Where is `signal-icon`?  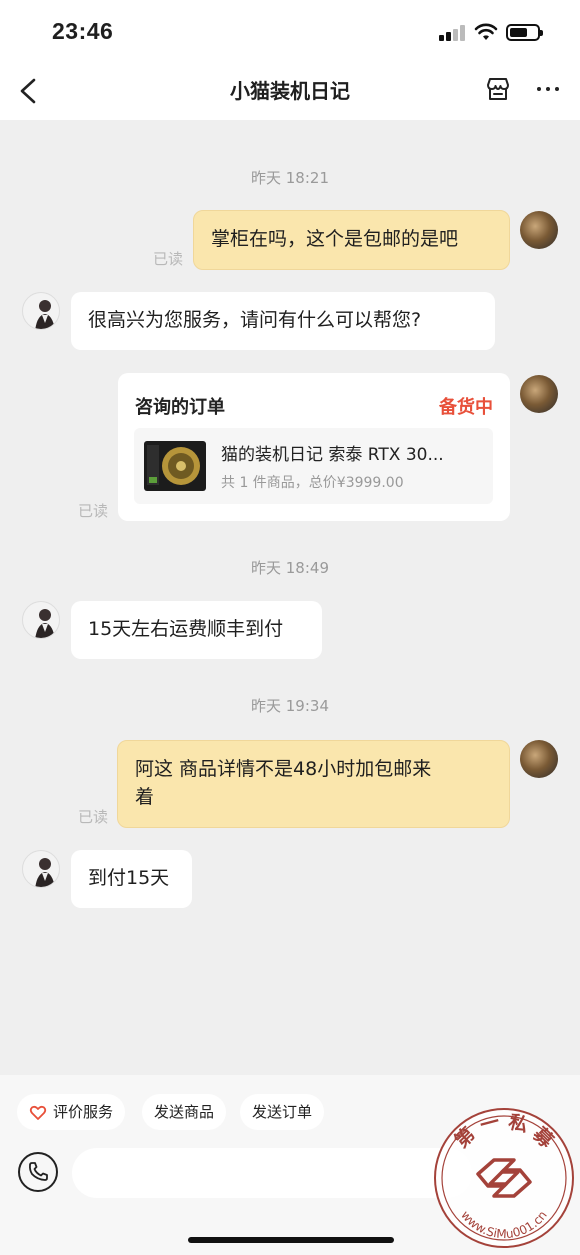 signal-icon is located at coordinates (453, 33).